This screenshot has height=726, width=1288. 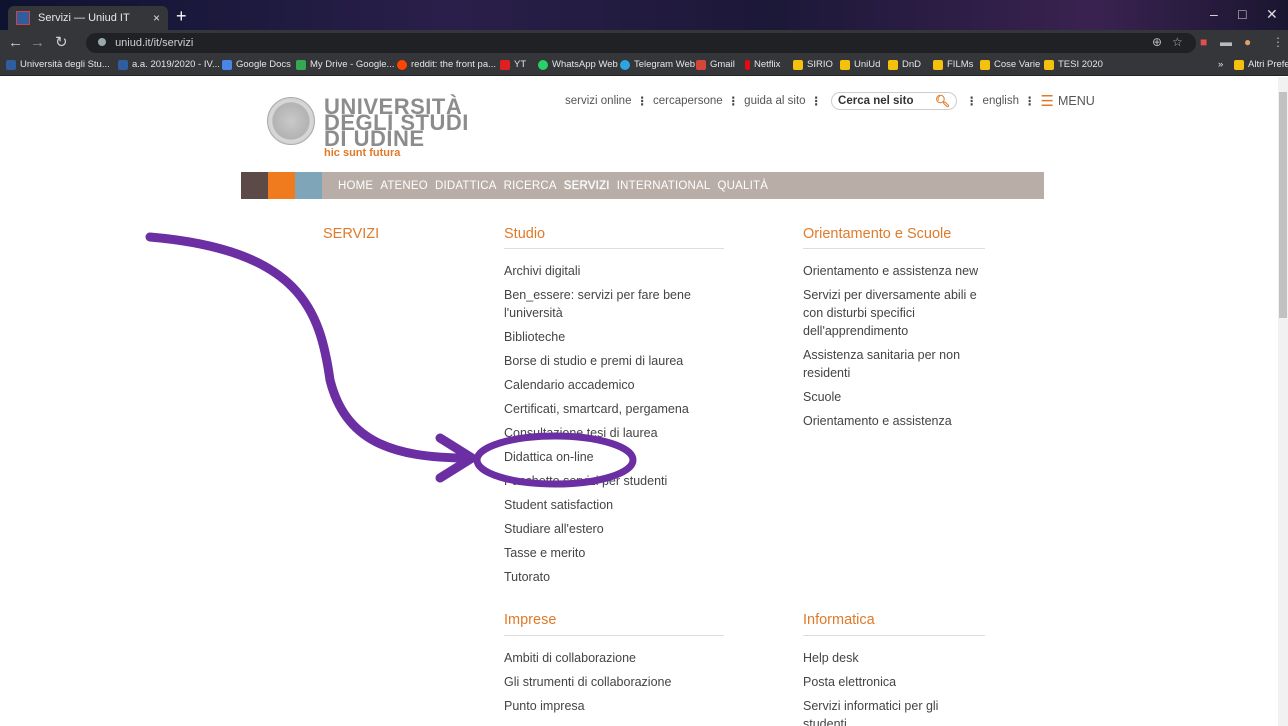 I want to click on url-text: uniud.it/it/servizi, so click(x=154, y=43).